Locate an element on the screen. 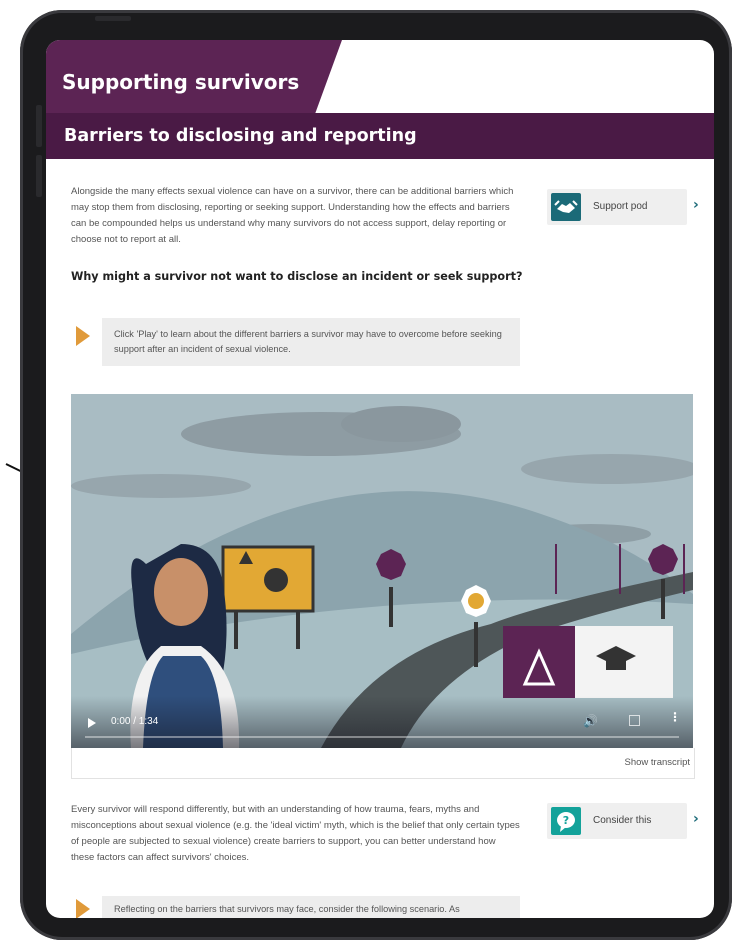 The height and width of the screenshot is (943, 734). support-pod-button: Support pod › is located at coordinates (623, 207).